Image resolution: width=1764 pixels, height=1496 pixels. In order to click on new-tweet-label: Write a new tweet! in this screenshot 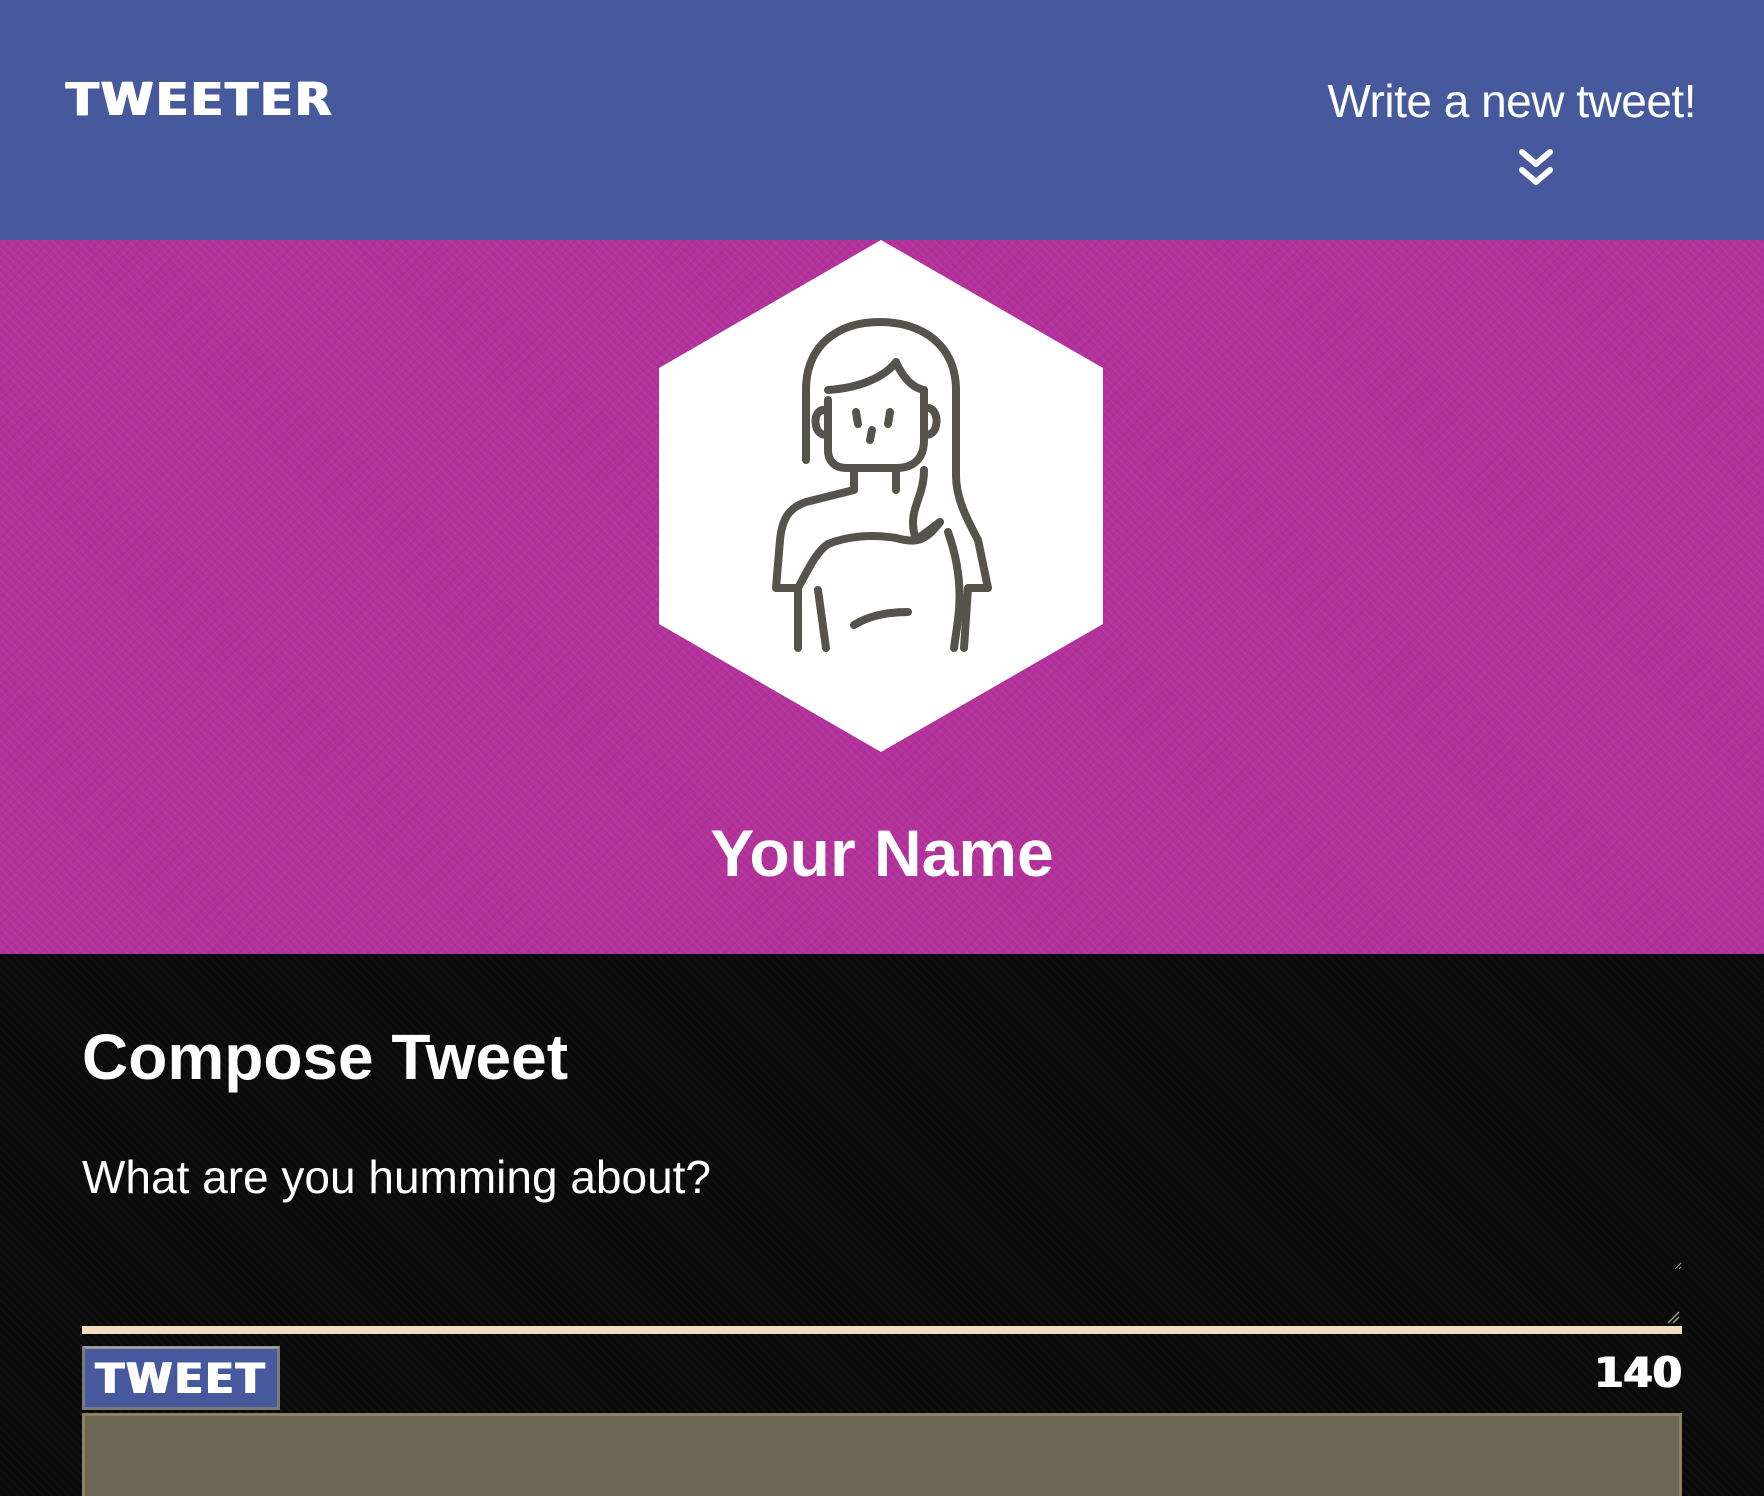, I will do `click(1511, 101)`.